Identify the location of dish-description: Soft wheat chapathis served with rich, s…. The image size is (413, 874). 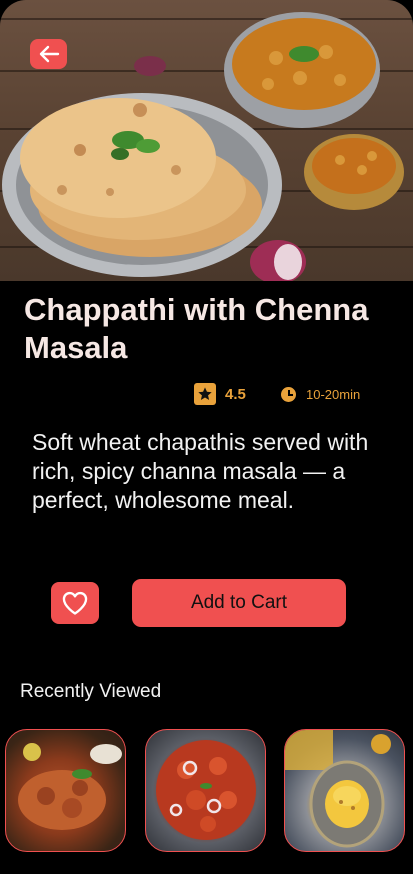
(200, 471).